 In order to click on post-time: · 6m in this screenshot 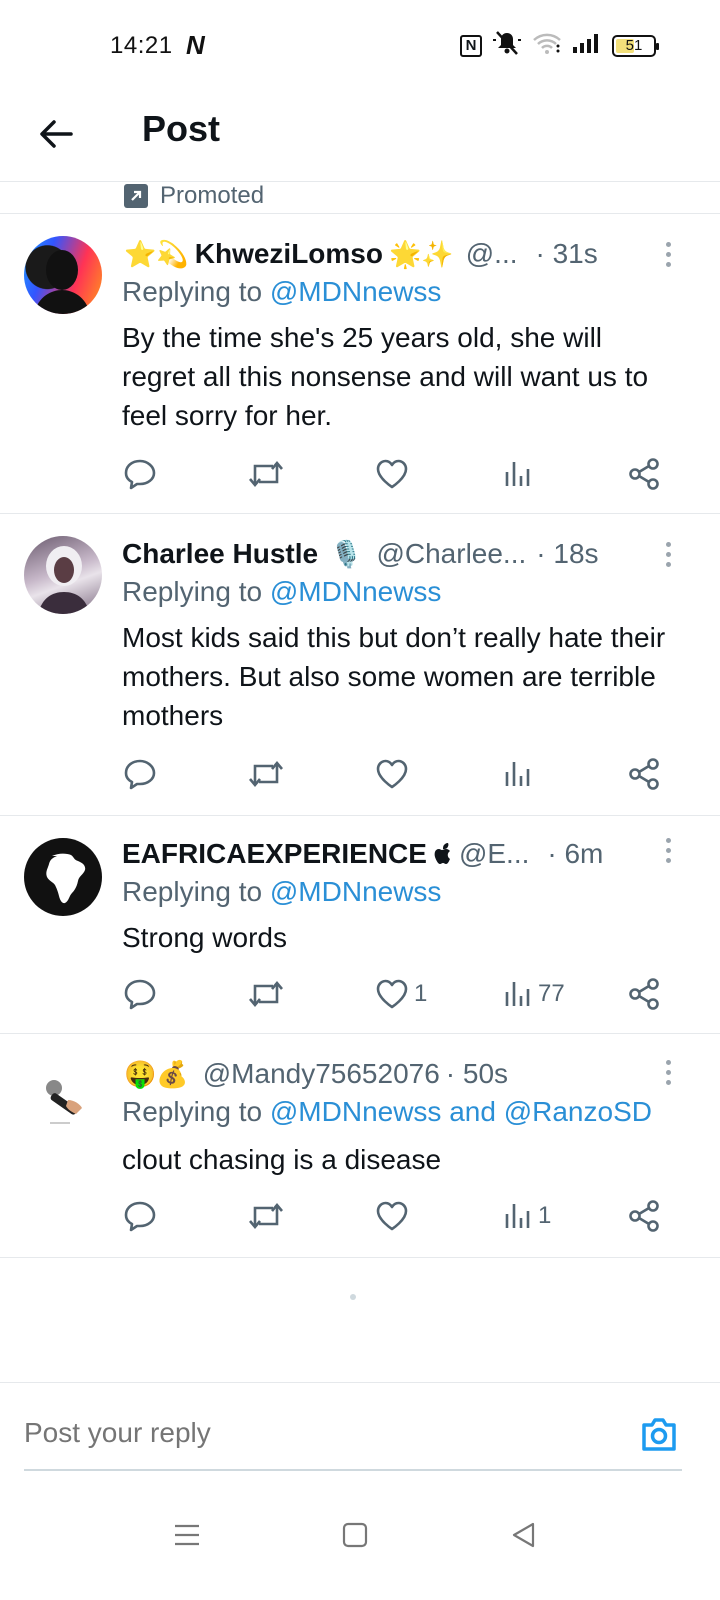, I will do `click(575, 853)`.